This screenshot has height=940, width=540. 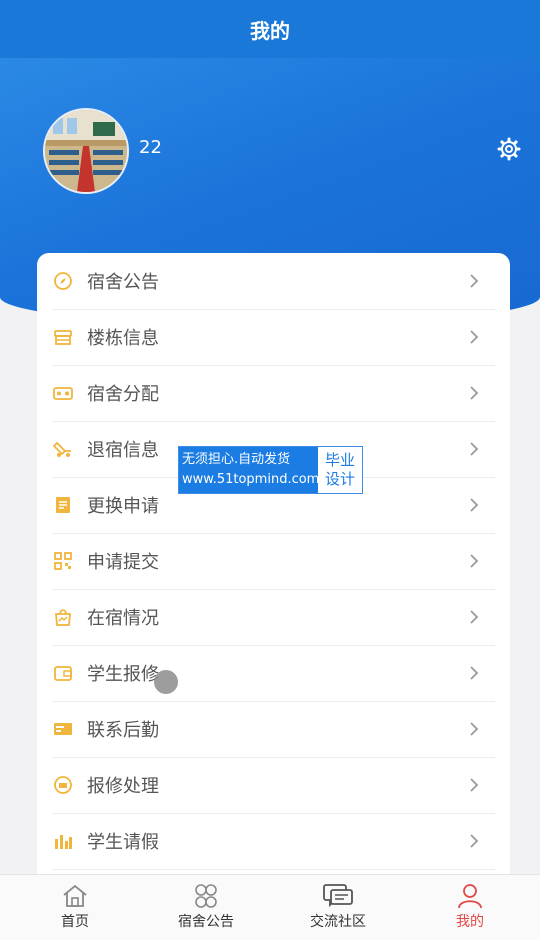 I want to click on tab-label: 首页, so click(x=75, y=922).